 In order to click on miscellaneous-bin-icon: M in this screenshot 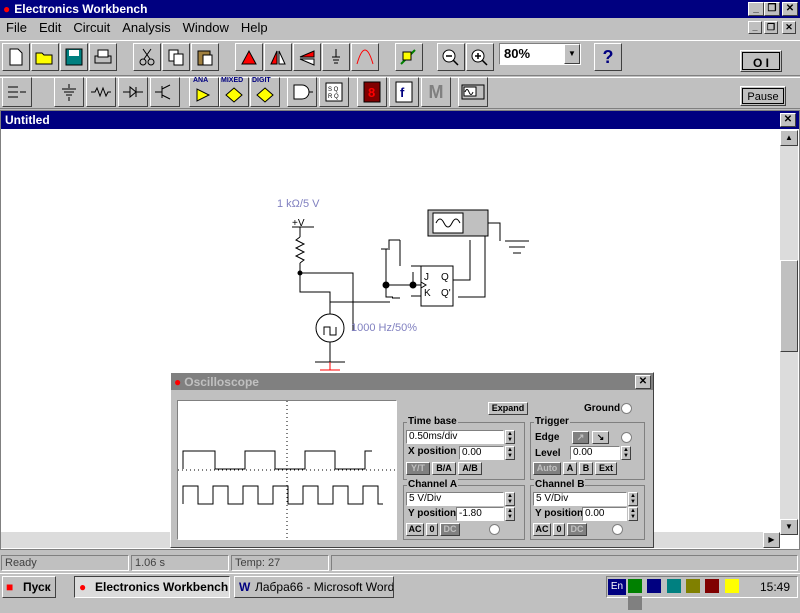, I will do `click(436, 92)`.